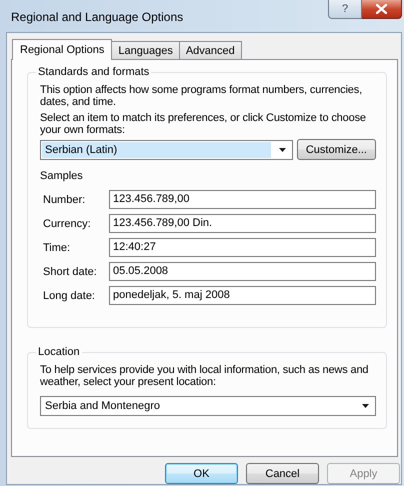 The height and width of the screenshot is (486, 404). I want to click on description-text: This option affects how some programs format numbers, currencies, dates, and time., so click(202, 96).